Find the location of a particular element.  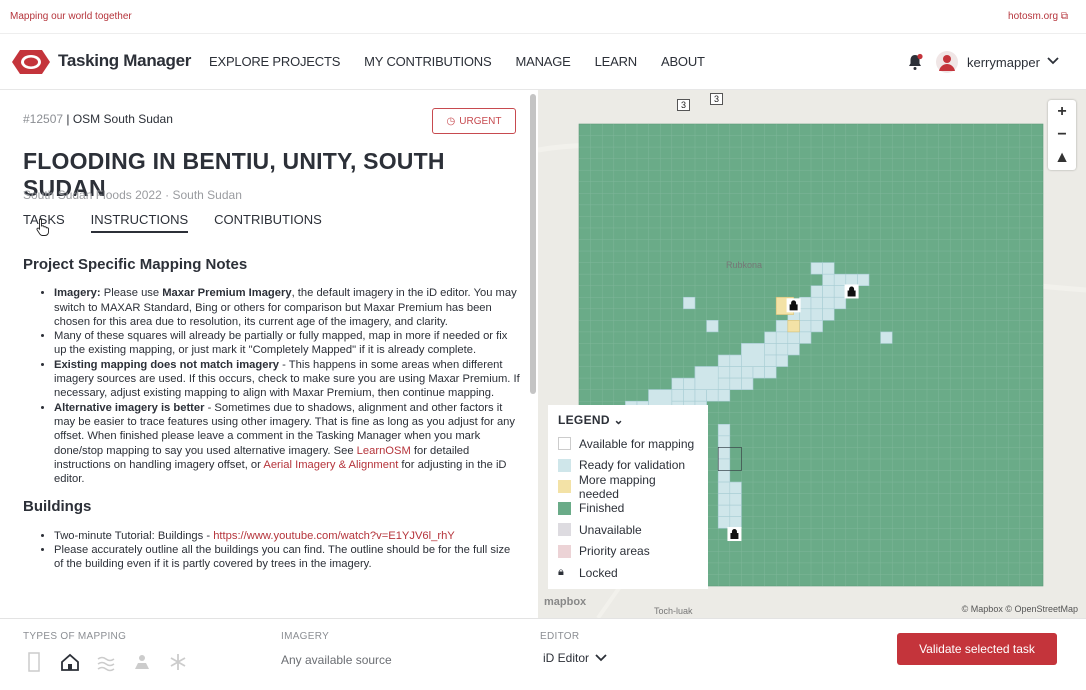

hotosm-link: hotosm.org ⧉ is located at coordinates (1038, 16).